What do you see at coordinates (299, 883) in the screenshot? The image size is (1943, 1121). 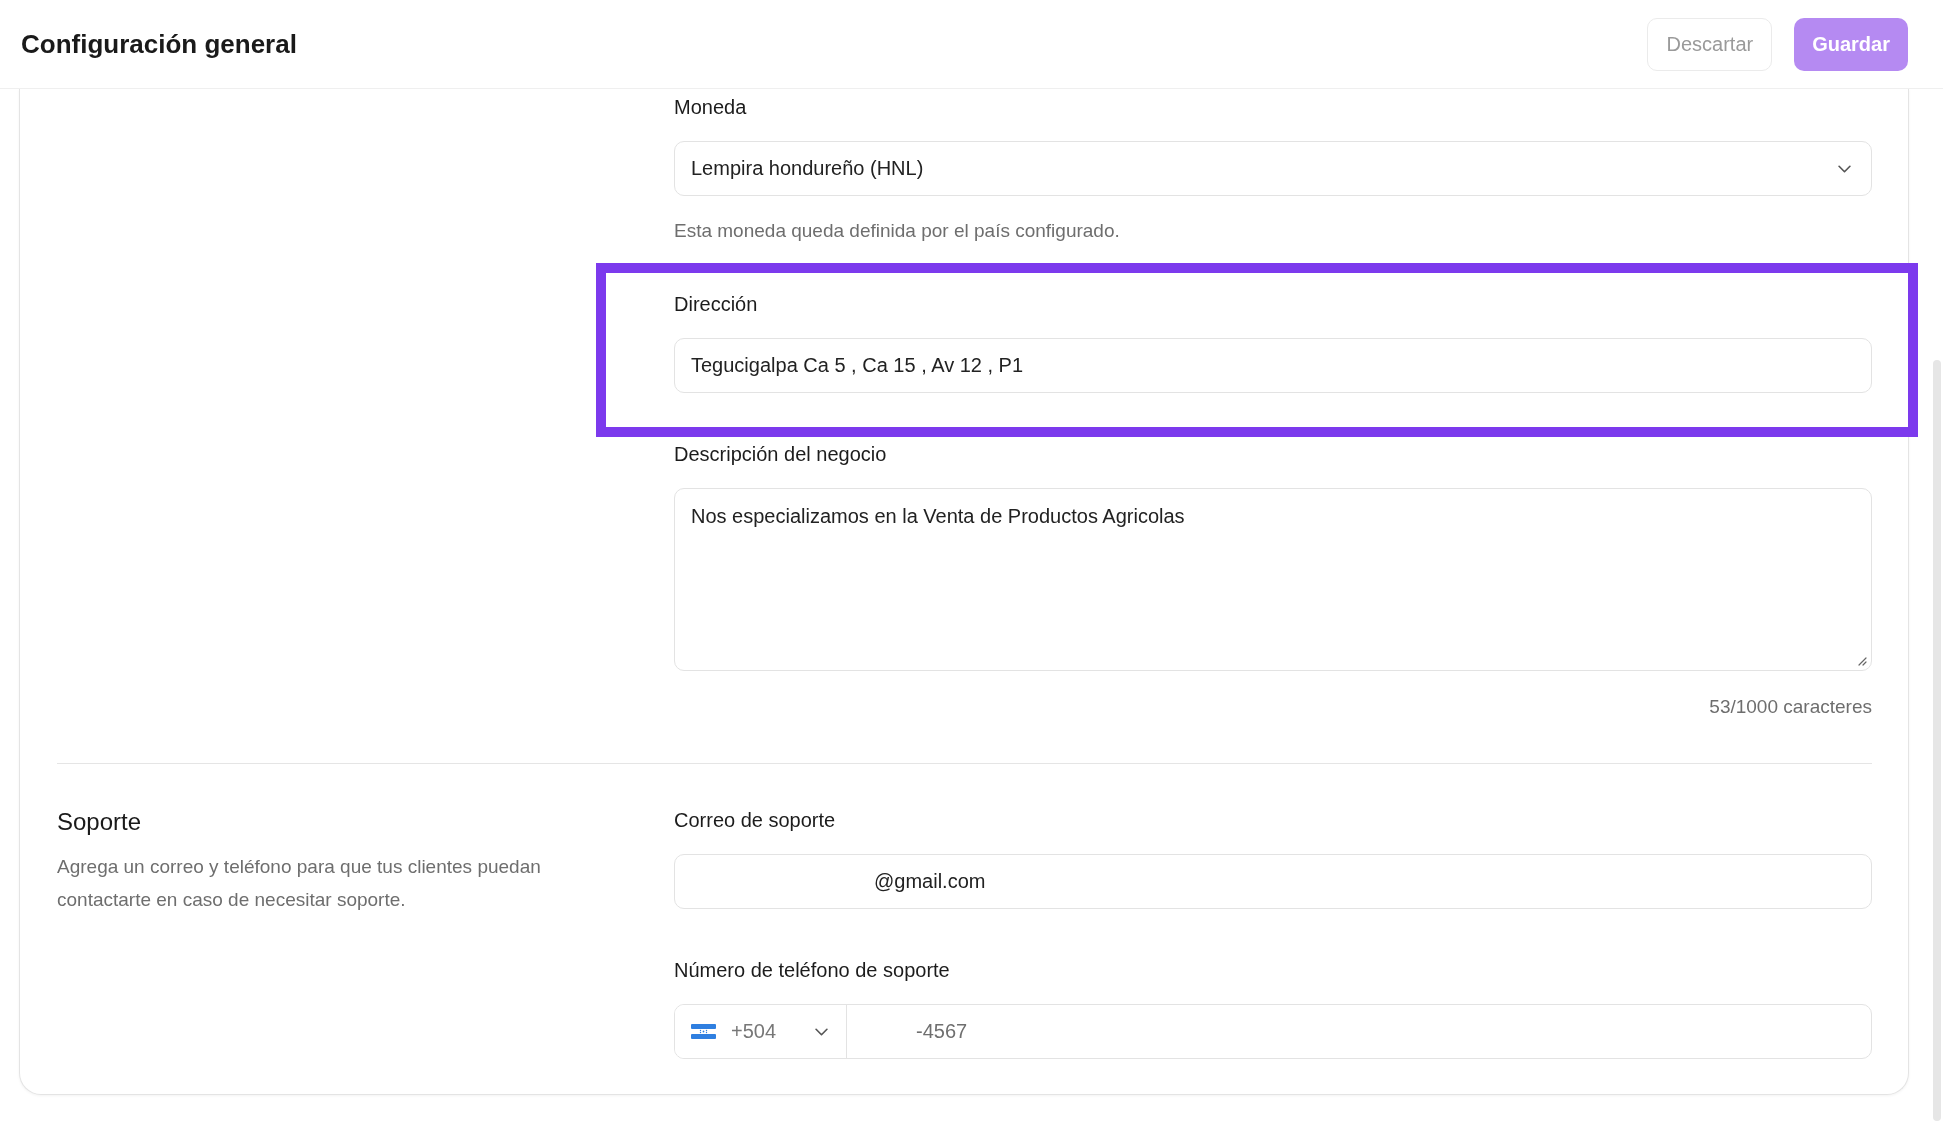 I see `section-description: Agrega un correo y teléfono para que tus clientes puedan contactarte en caso de necesitar soporte.` at bounding box center [299, 883].